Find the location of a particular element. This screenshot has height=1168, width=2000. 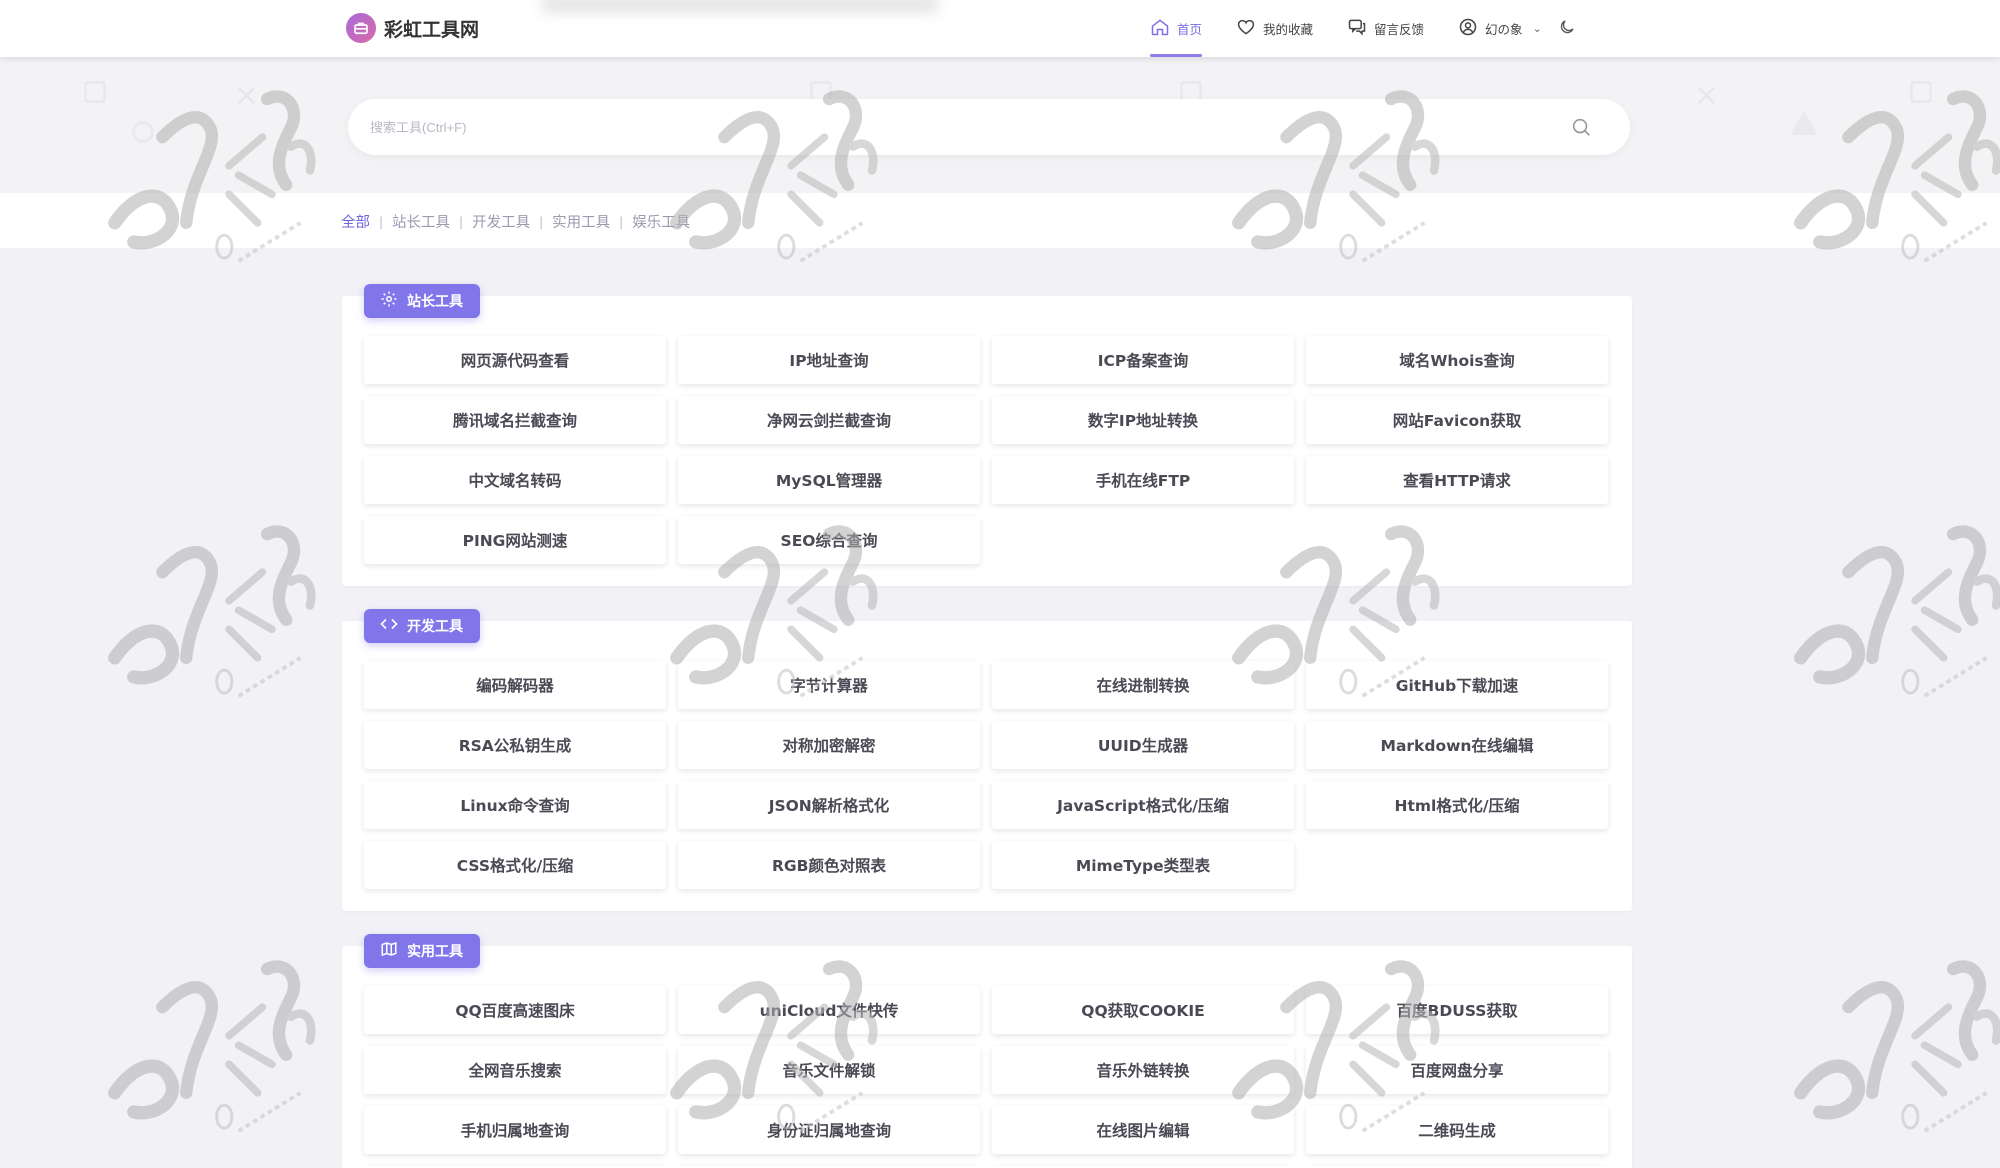

section-badge: 站长工具 is located at coordinates (422, 301).